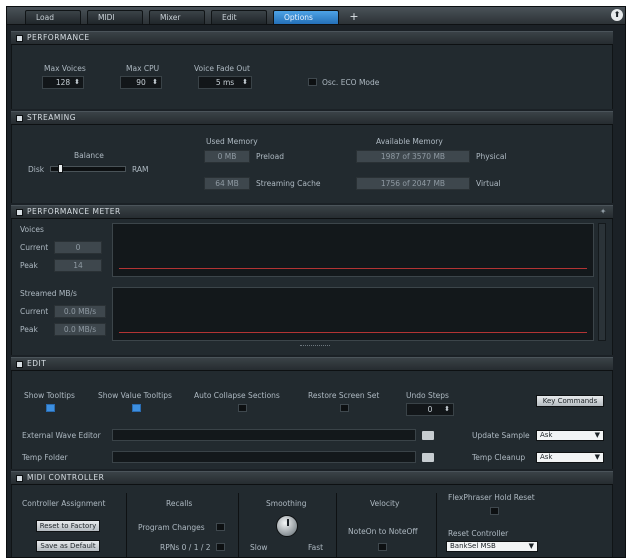 The width and height of the screenshot is (628, 560). What do you see at coordinates (270, 156) in the screenshot?
I see `preload-label: Preload` at bounding box center [270, 156].